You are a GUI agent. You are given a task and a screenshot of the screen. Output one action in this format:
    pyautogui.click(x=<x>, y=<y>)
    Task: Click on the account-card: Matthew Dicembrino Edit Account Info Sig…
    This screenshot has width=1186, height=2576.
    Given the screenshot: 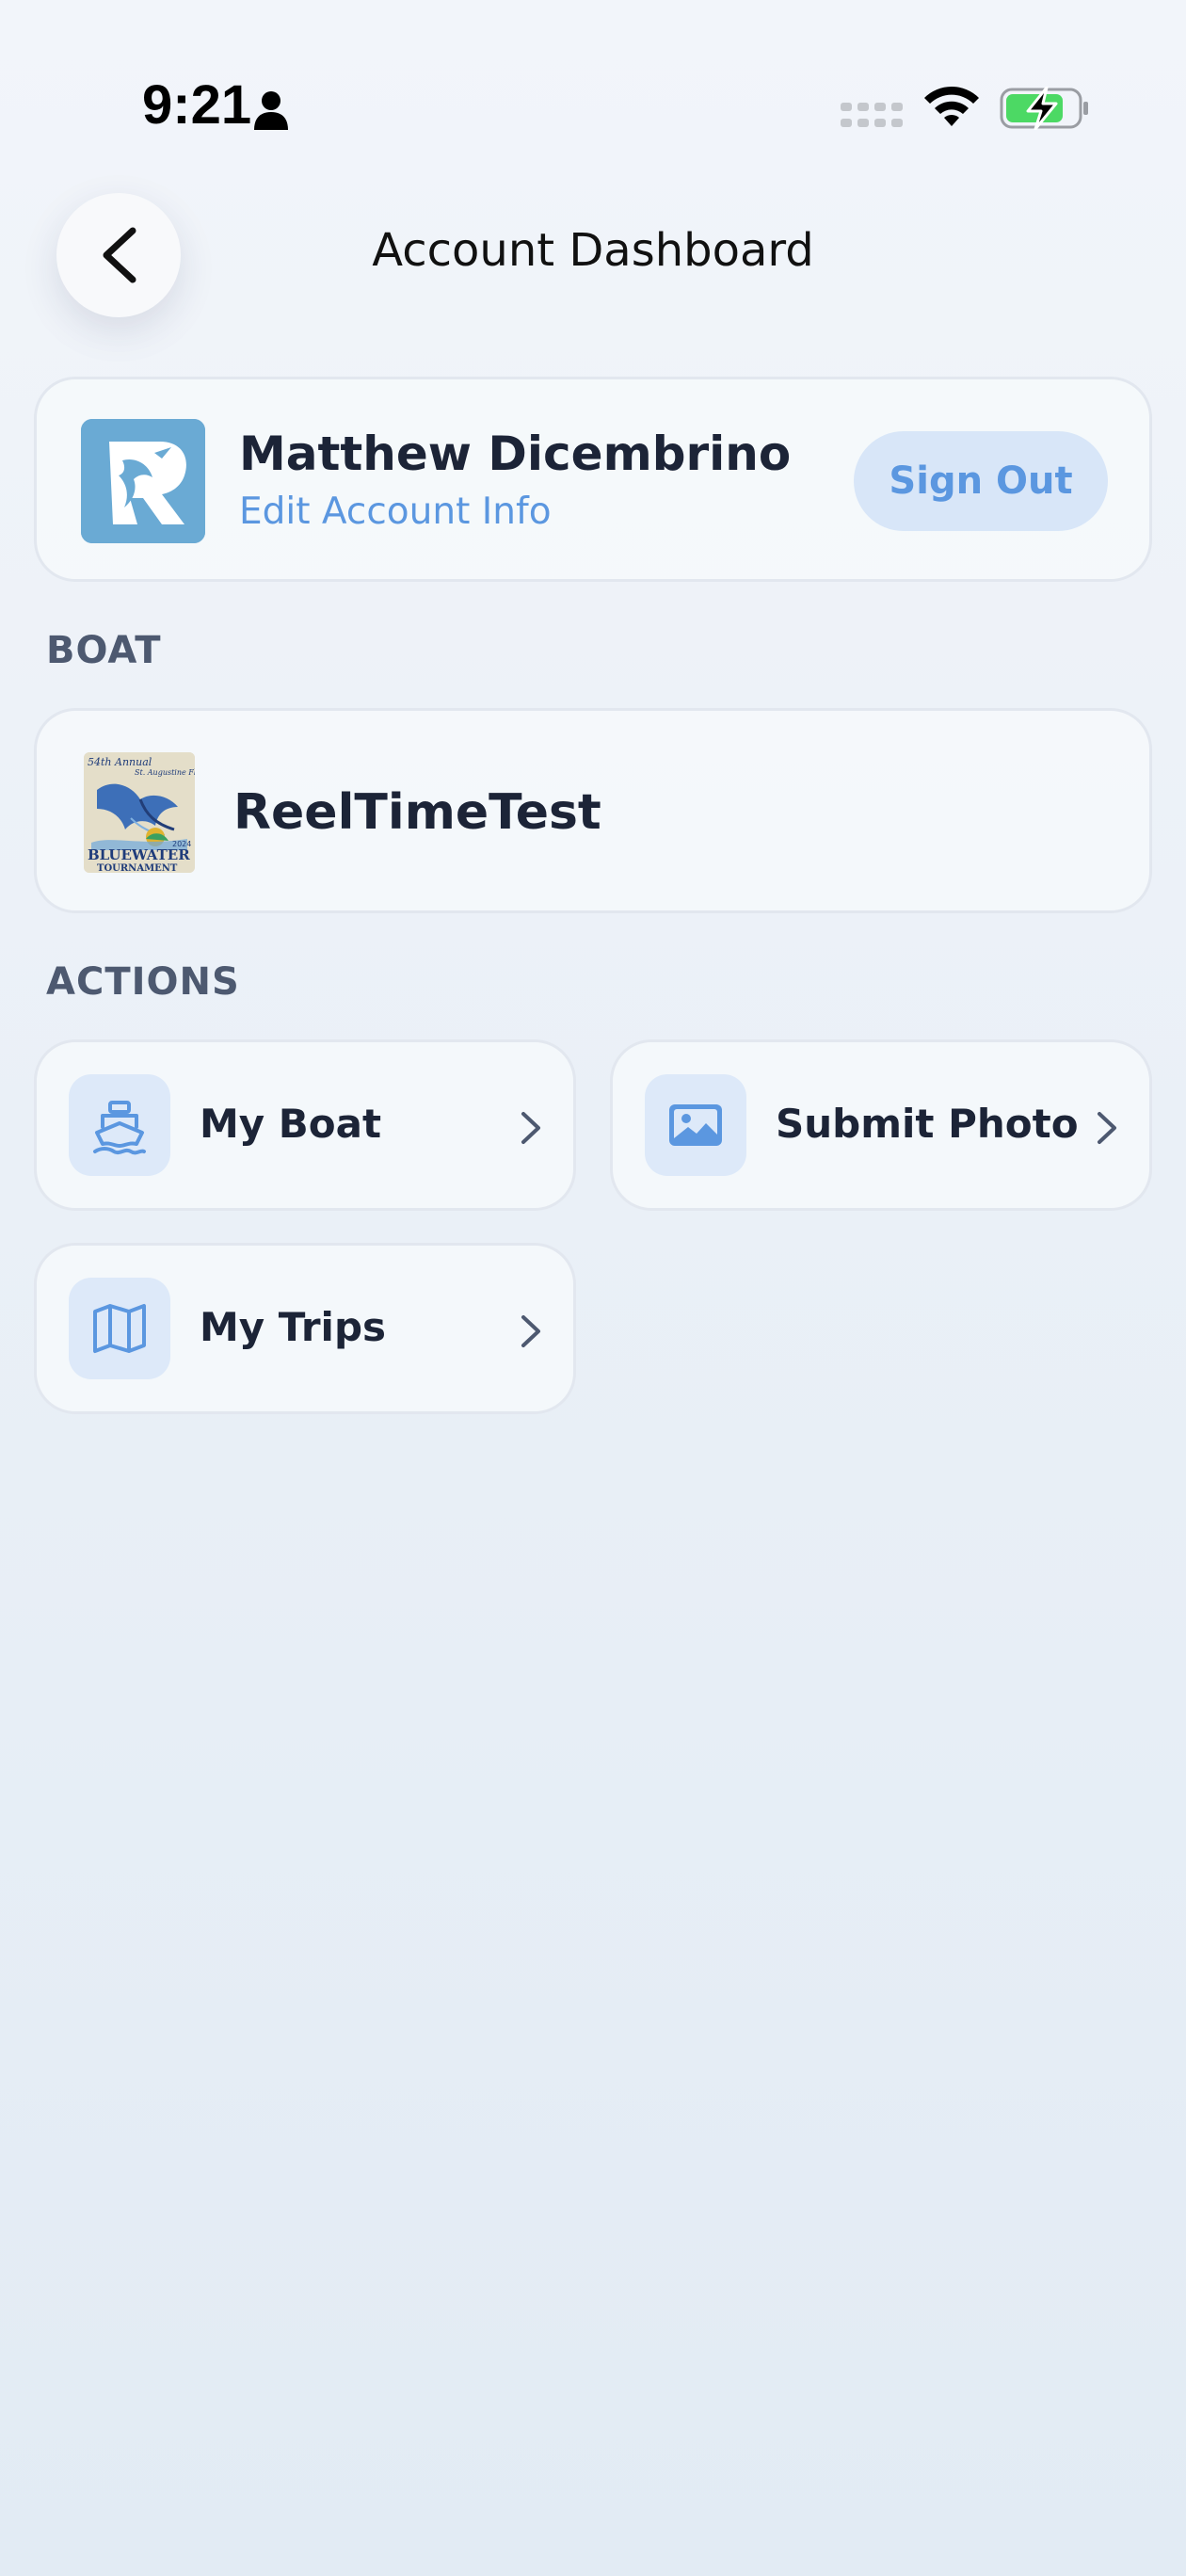 What is the action you would take?
    pyautogui.click(x=593, y=479)
    